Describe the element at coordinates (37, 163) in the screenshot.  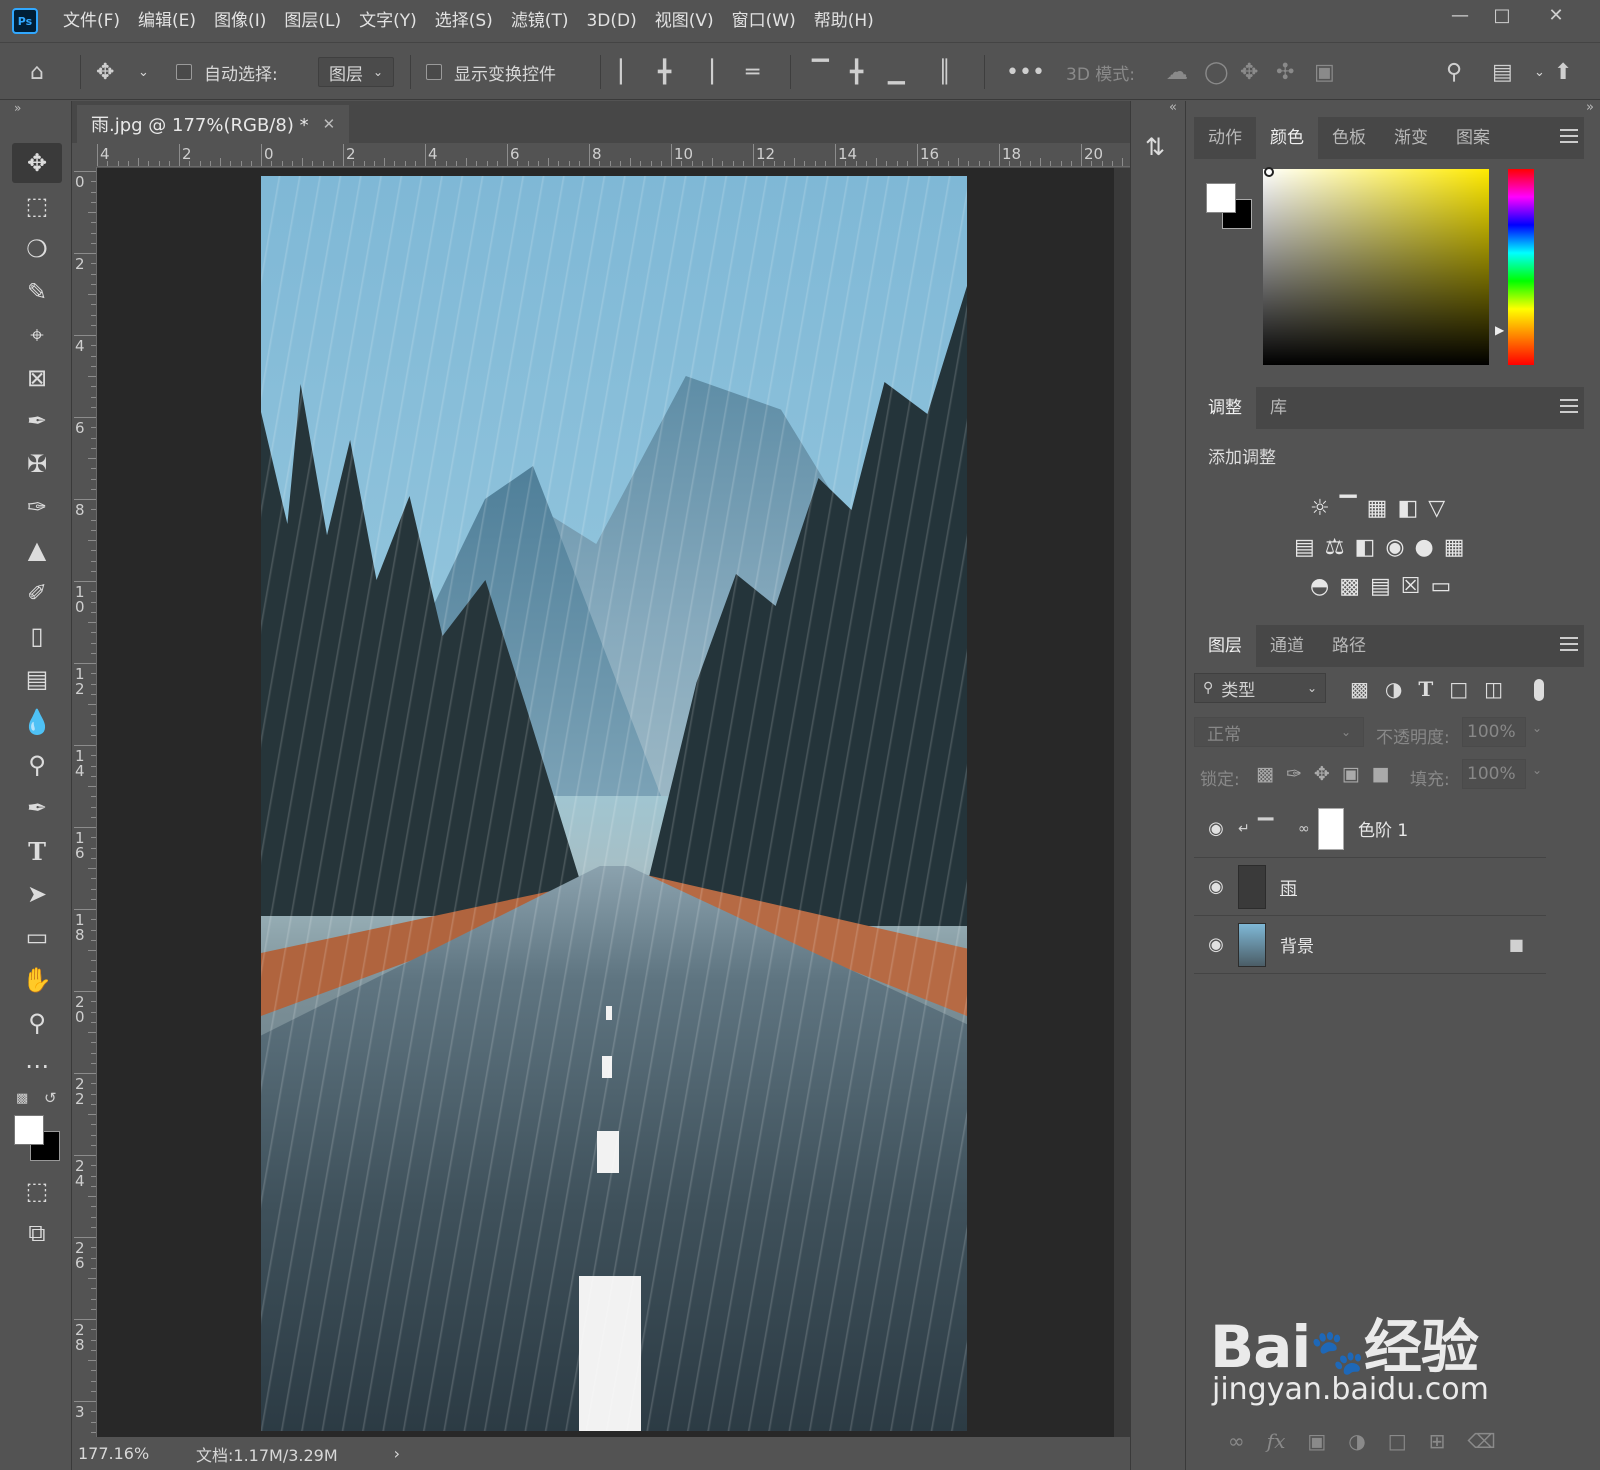
I see `move-tool-icon: ✥` at that location.